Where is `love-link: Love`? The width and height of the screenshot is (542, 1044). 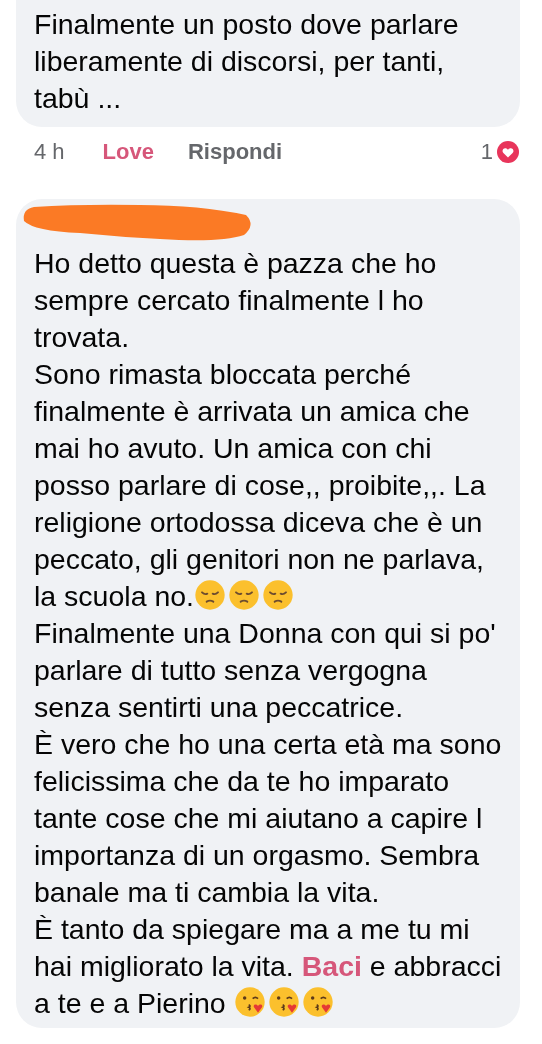 love-link: Love is located at coordinates (128, 152).